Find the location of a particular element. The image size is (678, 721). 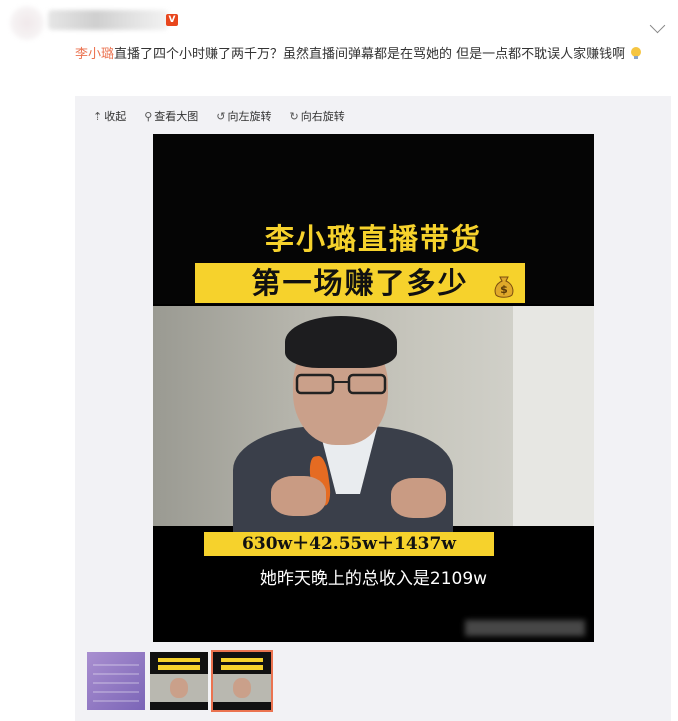

post-header: V is located at coordinates (339, 20).